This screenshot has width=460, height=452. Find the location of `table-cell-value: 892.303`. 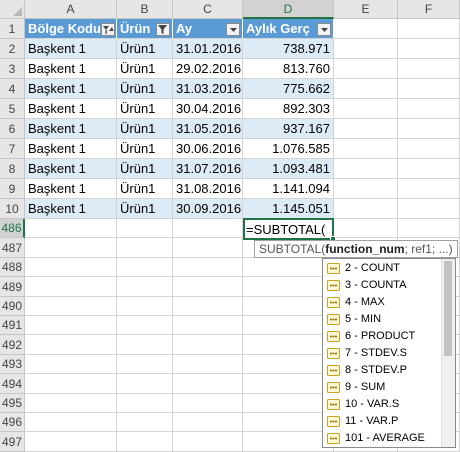

table-cell-value: 892.303 is located at coordinates (288, 109).